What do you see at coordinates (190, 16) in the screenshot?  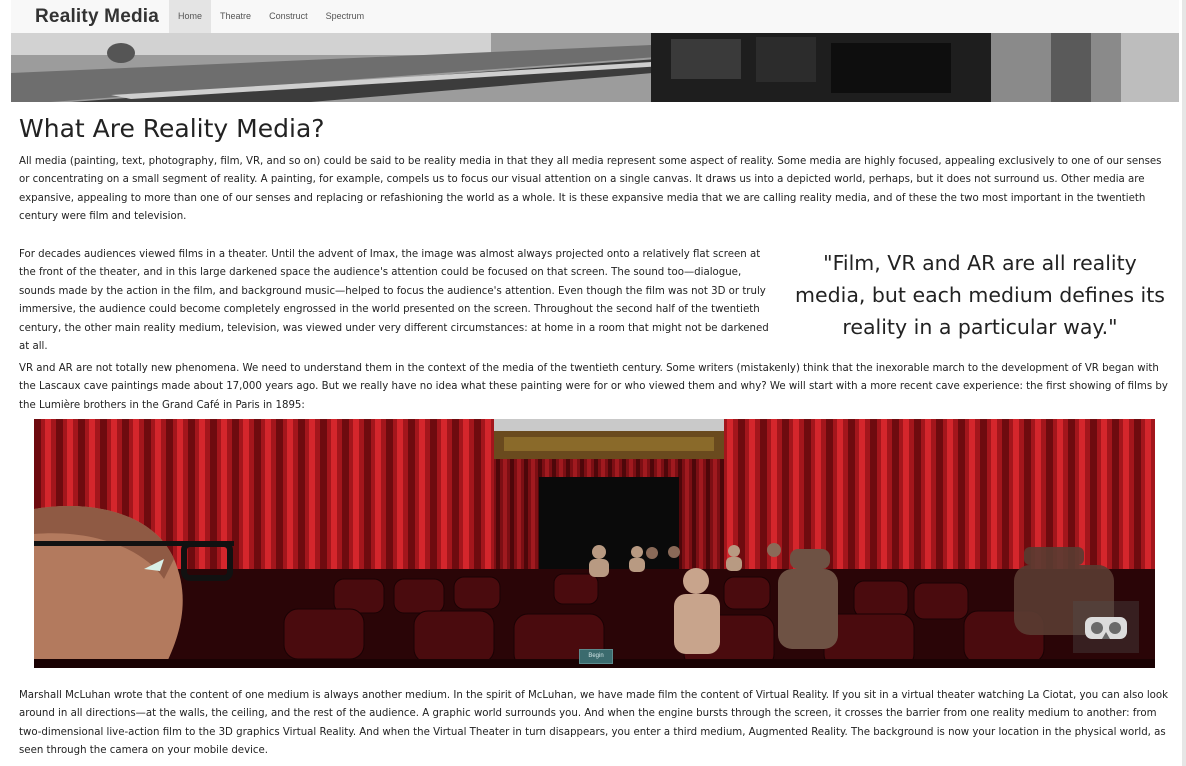 I see `nav-home: Home` at bounding box center [190, 16].